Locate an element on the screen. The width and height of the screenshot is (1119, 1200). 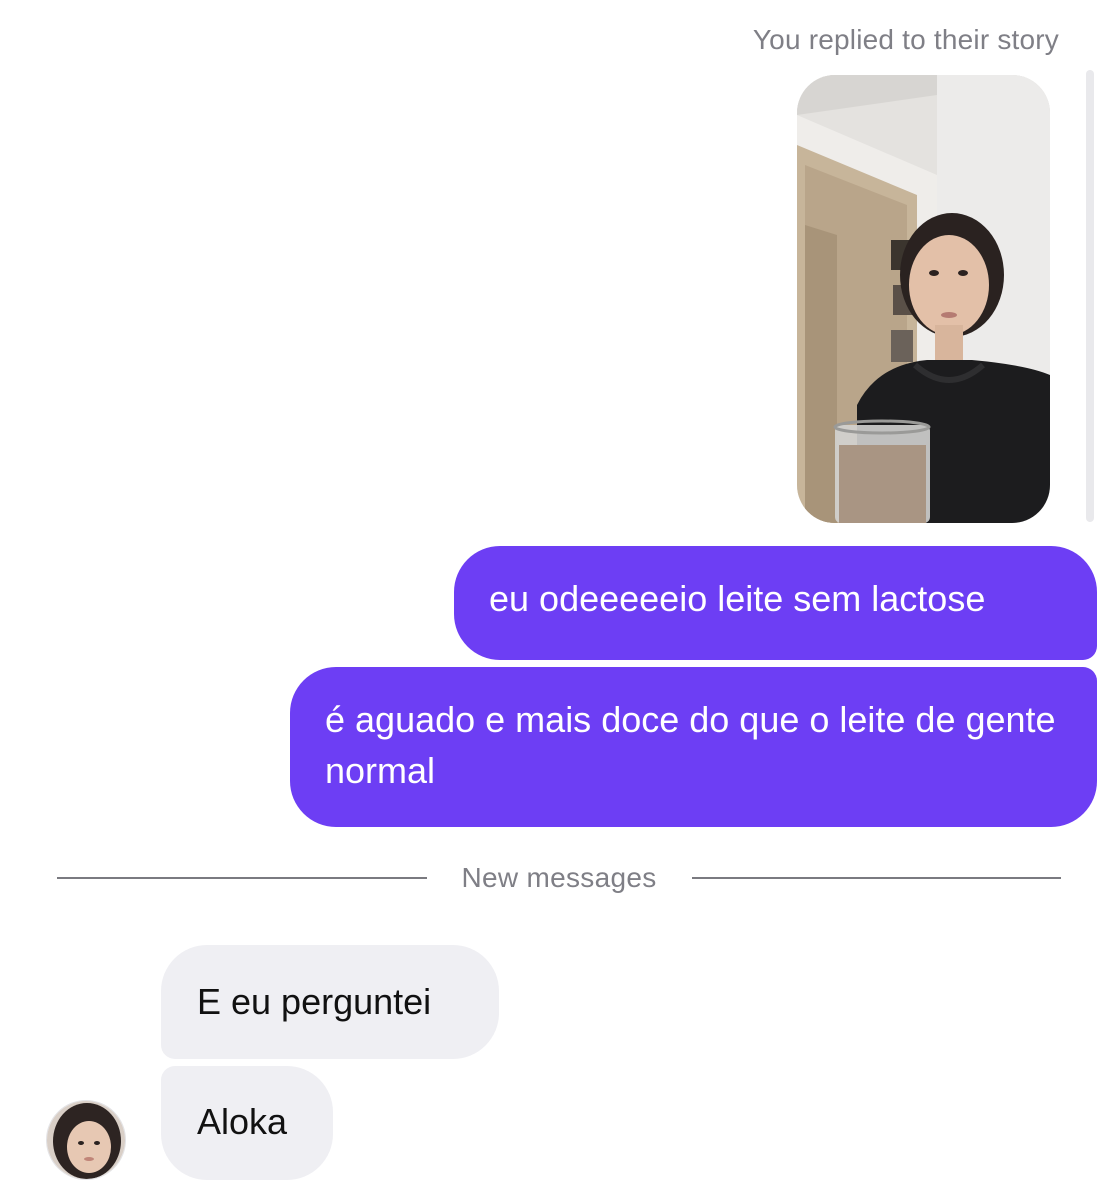
divider-line is located at coordinates (876, 878).